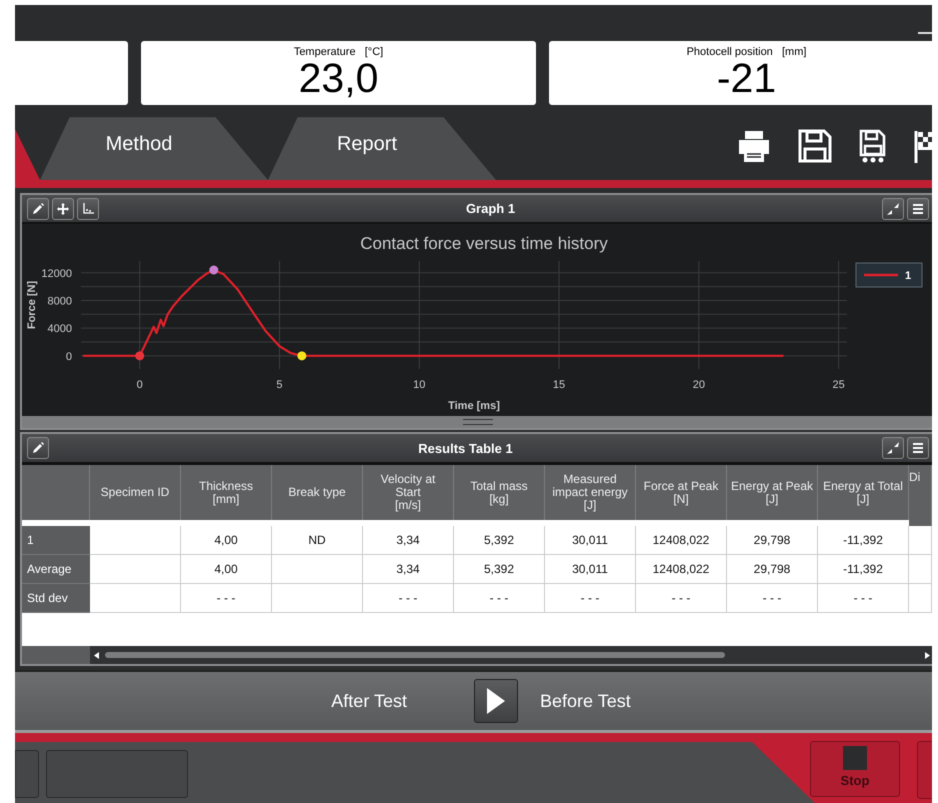 This screenshot has height=803, width=938. Describe the element at coordinates (139, 385) in the screenshot. I see `x-tick-label: 0` at that location.